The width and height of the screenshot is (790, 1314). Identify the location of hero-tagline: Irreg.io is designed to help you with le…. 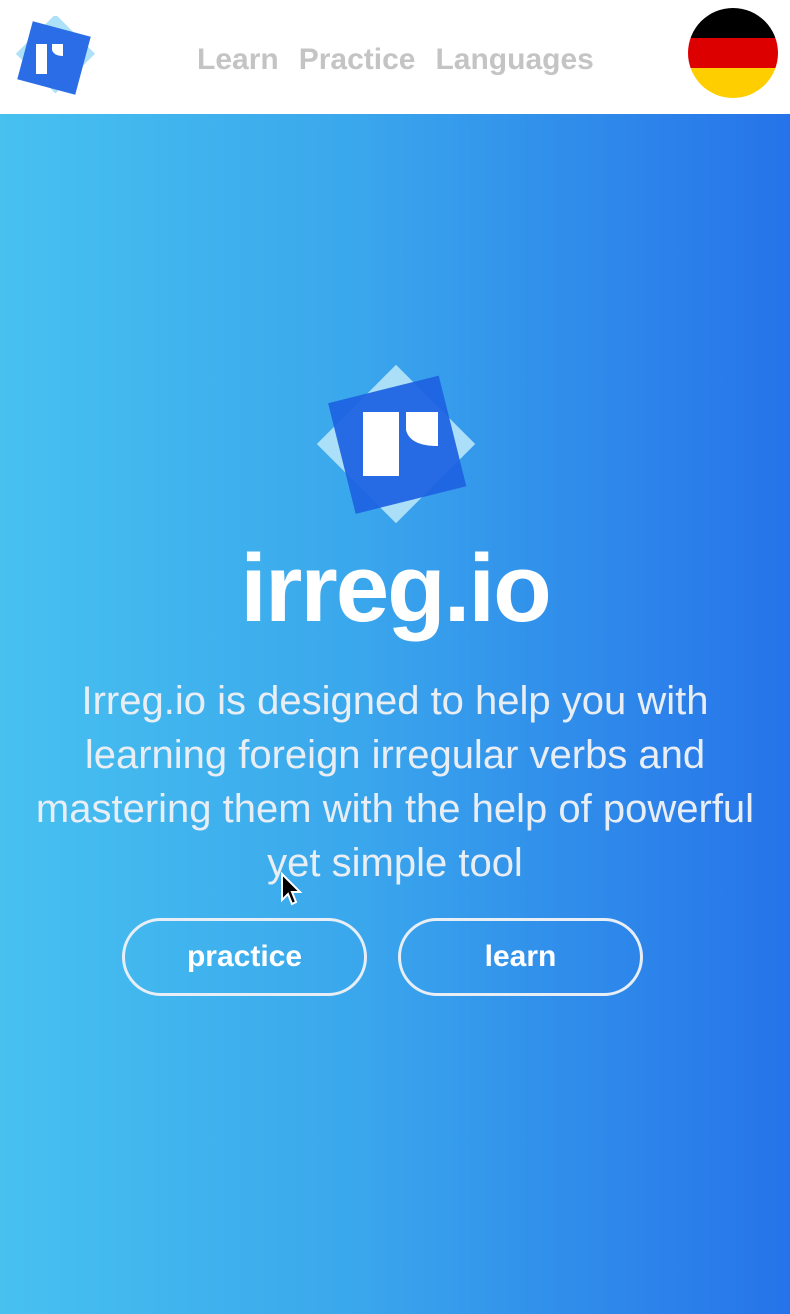
(395, 782).